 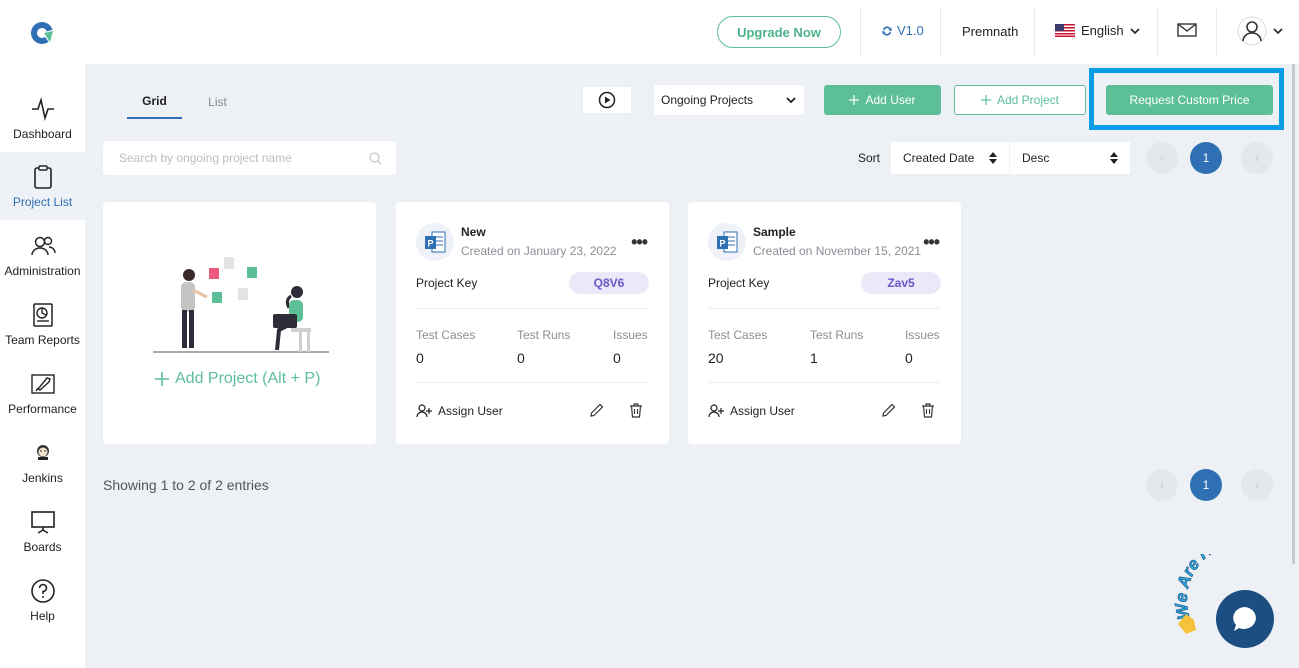 I want to click on plus-icon, so click(x=162, y=379).